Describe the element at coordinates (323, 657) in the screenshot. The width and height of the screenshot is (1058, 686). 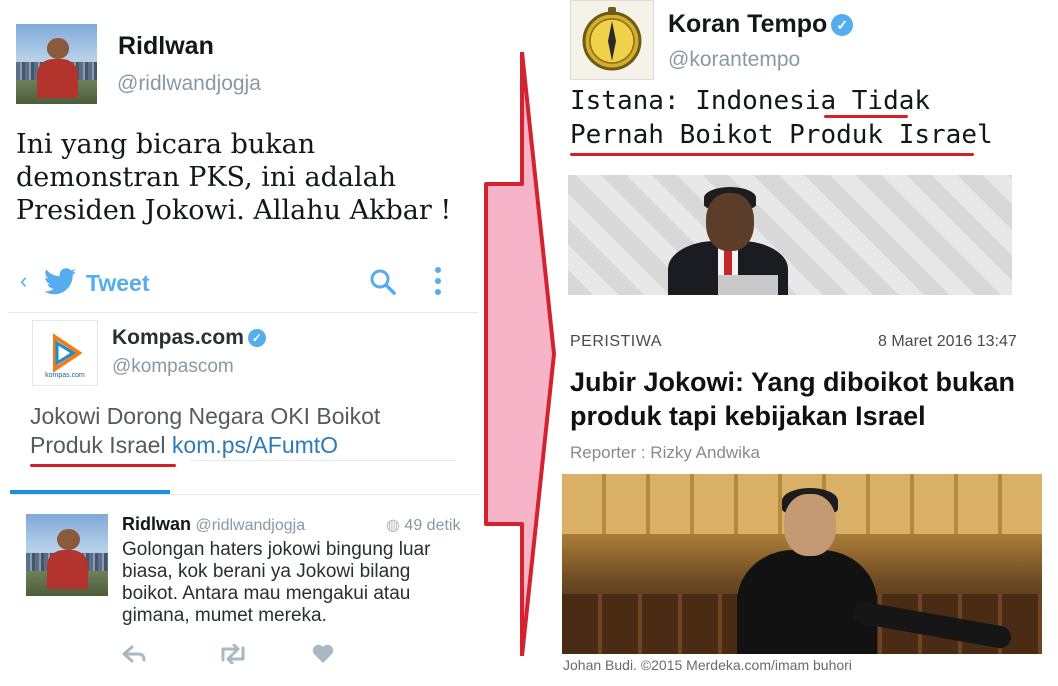
I see `like-heart-icon` at that location.